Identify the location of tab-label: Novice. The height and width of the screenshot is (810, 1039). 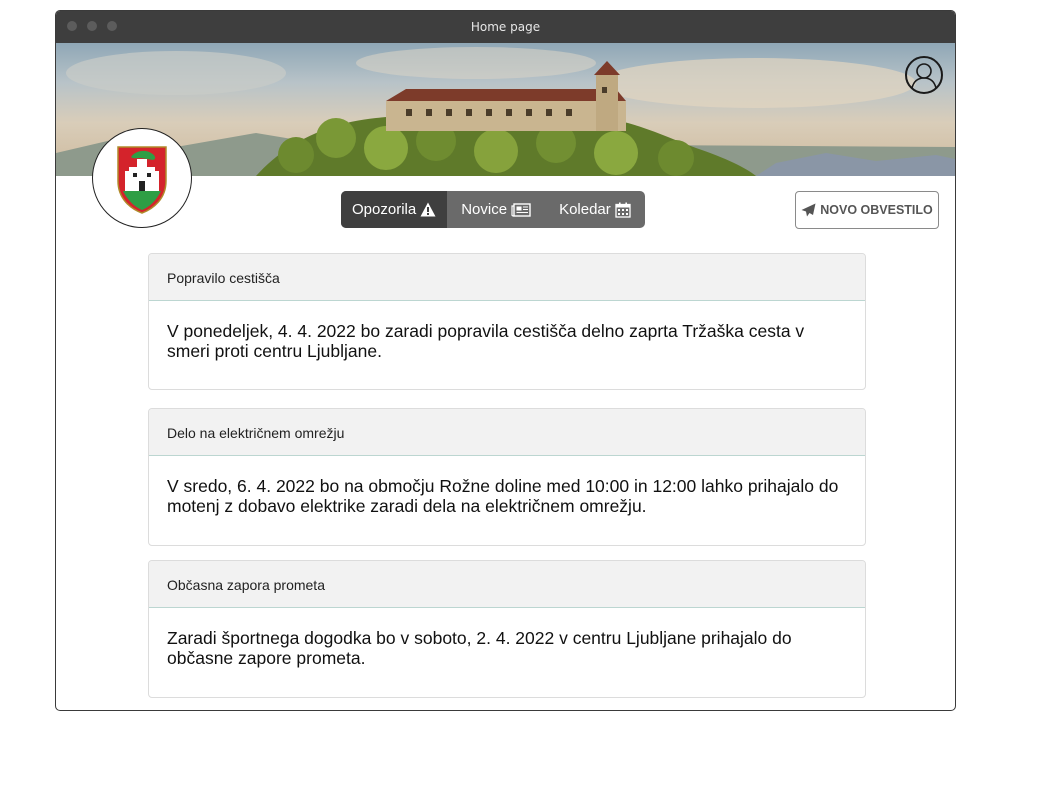
(484, 209).